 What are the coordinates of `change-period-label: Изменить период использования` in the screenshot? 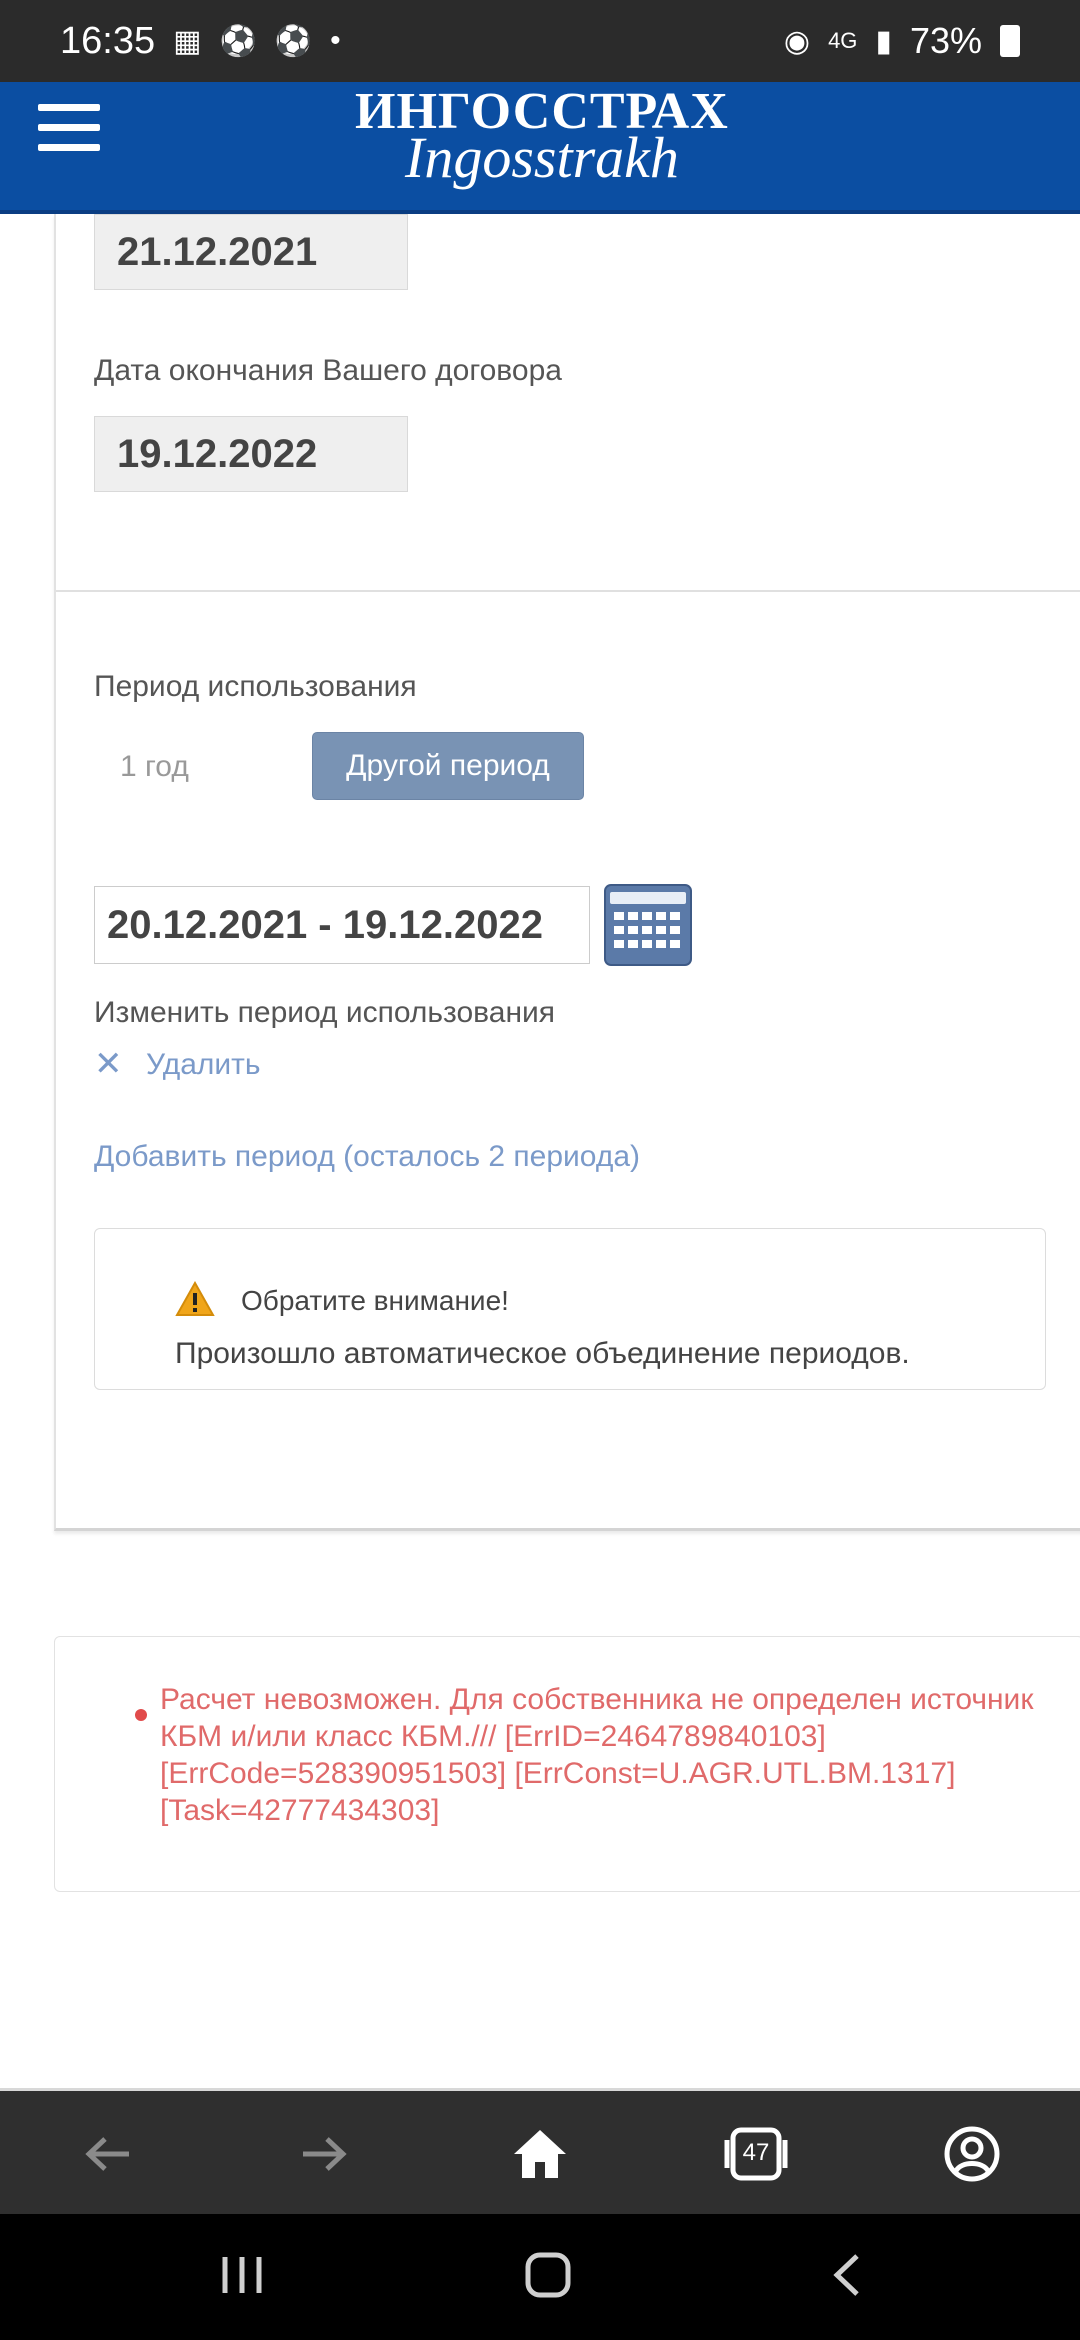 It's located at (325, 1012).